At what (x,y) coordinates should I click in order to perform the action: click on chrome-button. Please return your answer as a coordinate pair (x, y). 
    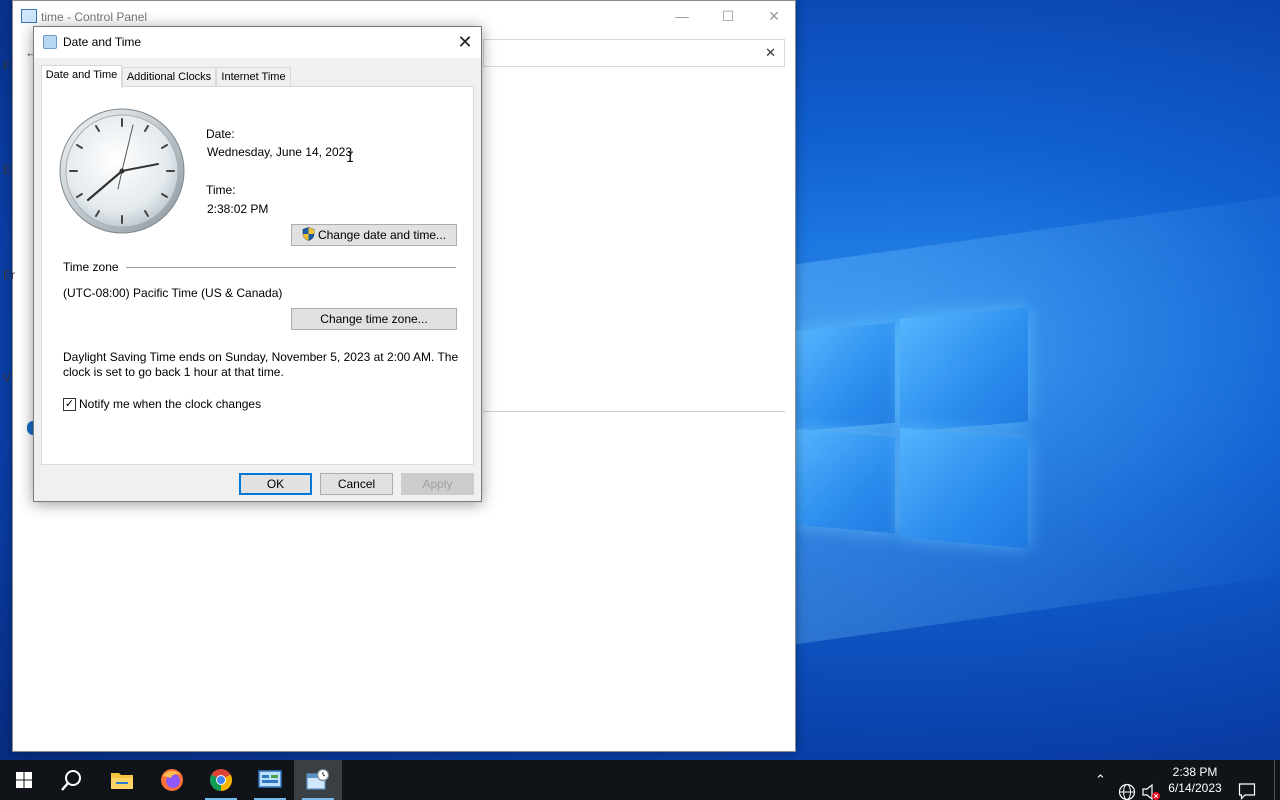
    Looking at the image, I should click on (221, 780).